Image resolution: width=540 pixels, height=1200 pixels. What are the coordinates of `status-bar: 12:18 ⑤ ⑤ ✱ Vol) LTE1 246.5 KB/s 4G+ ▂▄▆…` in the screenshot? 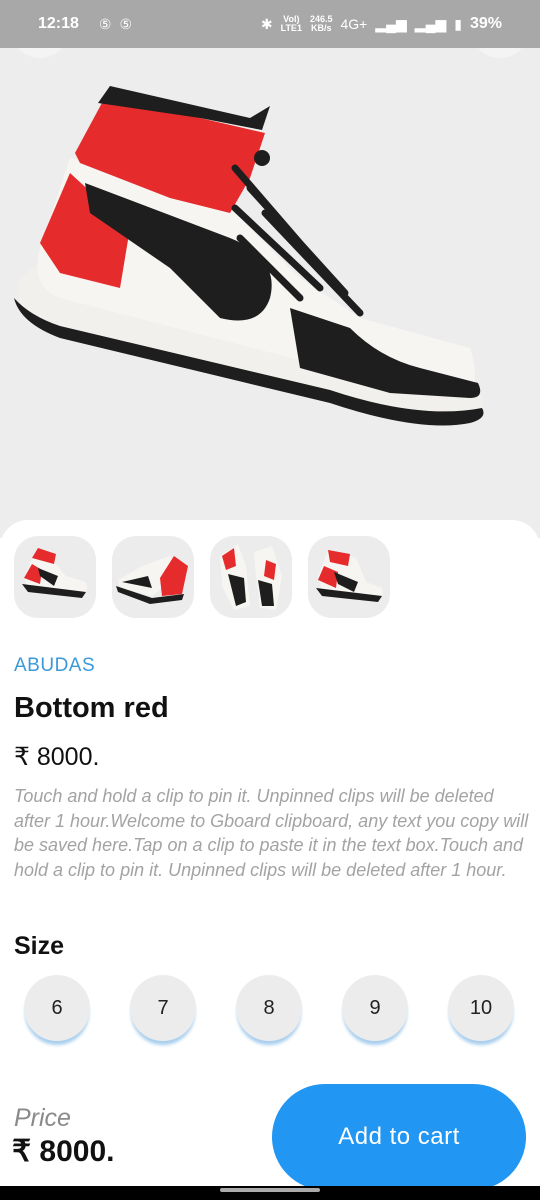 It's located at (270, 24).